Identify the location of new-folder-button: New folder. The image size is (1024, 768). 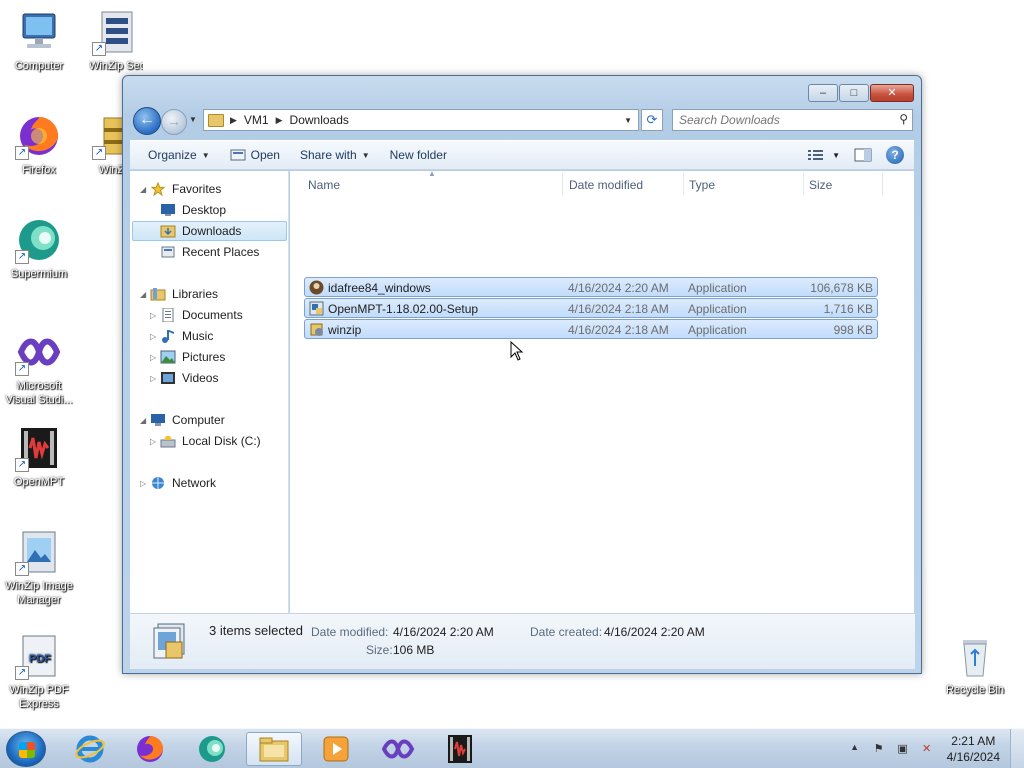
(418, 155).